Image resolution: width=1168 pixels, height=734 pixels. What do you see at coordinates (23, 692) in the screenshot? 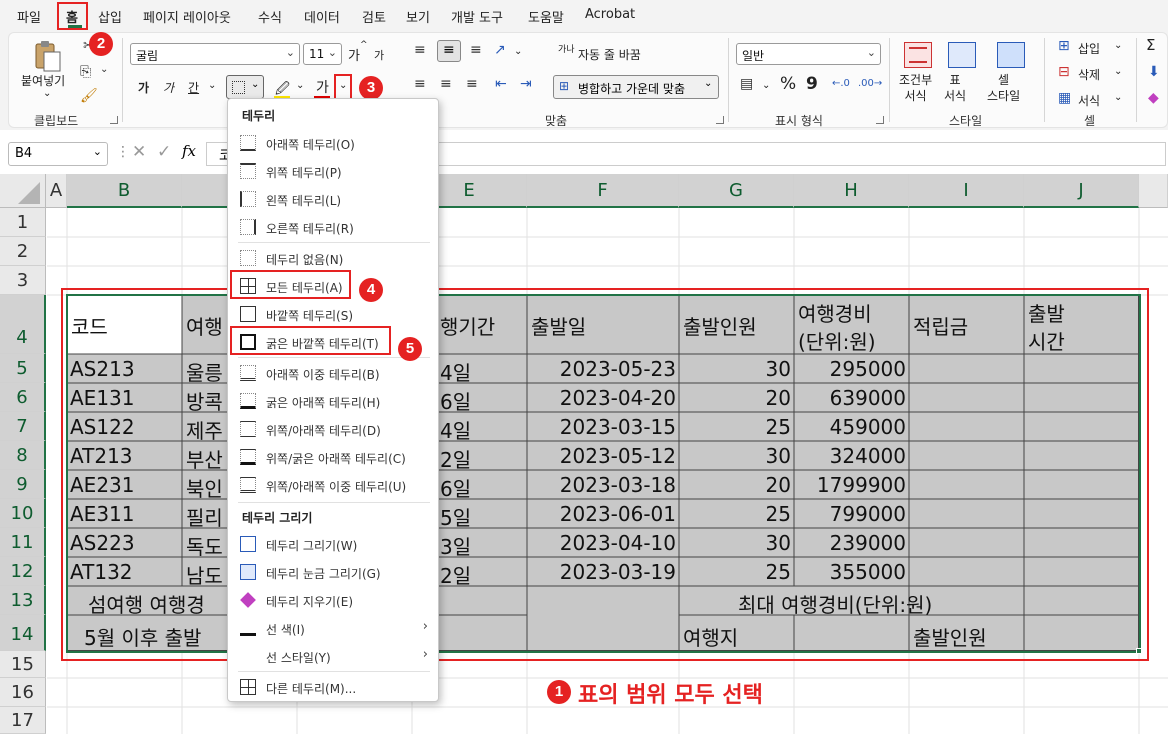
I see `row-header-16: 16` at bounding box center [23, 692].